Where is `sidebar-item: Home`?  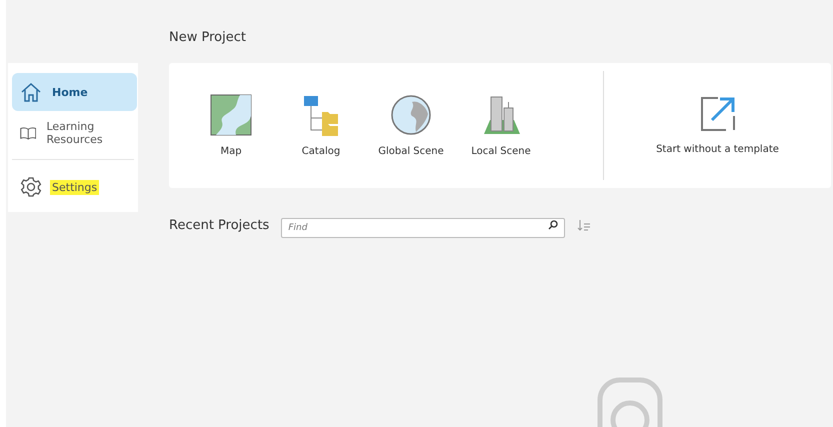 sidebar-item: Home is located at coordinates (74, 92).